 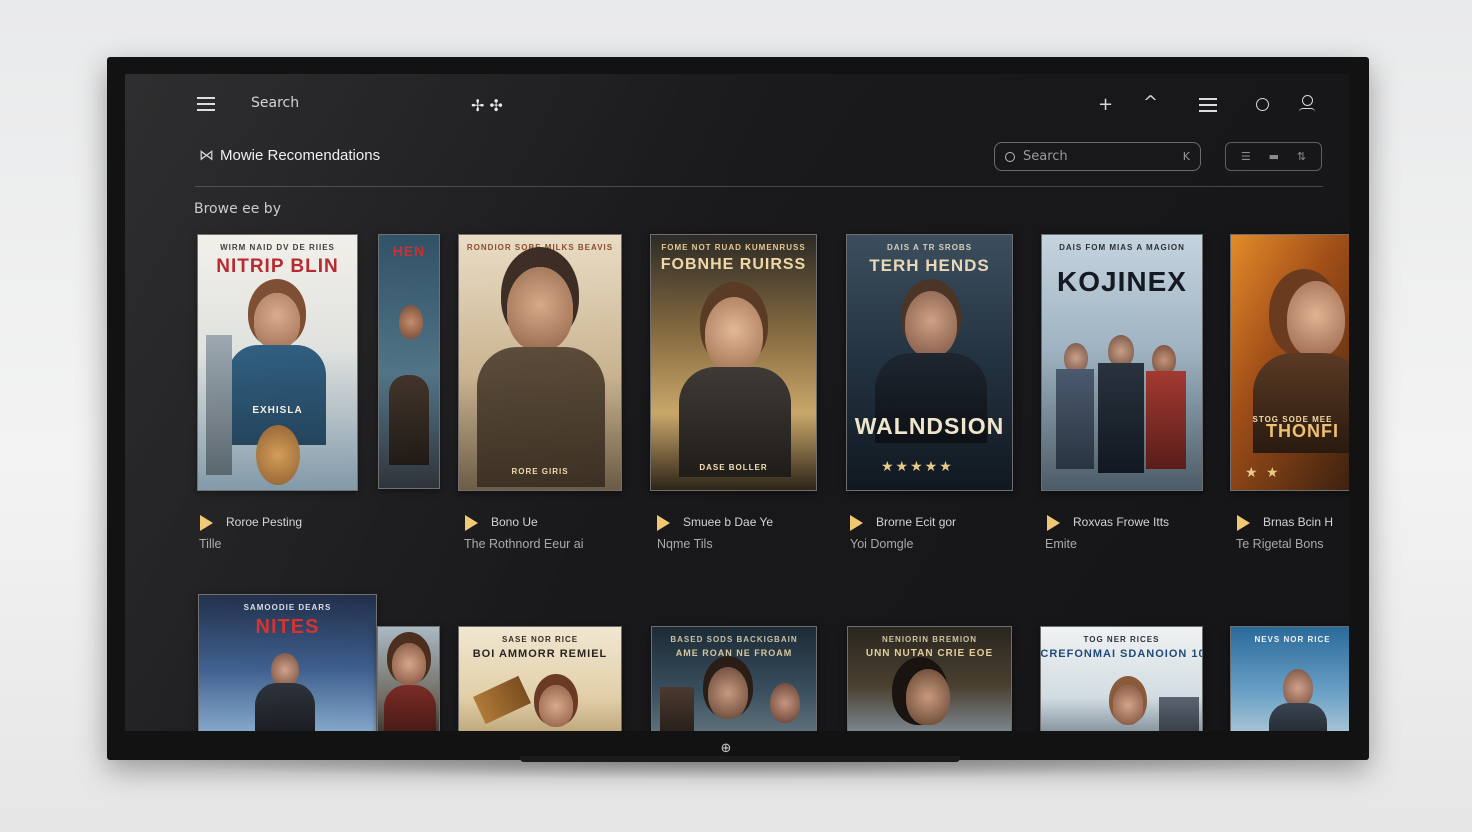 What do you see at coordinates (540, 639) in the screenshot?
I see `poster-tagline: SASE NOR RICE` at bounding box center [540, 639].